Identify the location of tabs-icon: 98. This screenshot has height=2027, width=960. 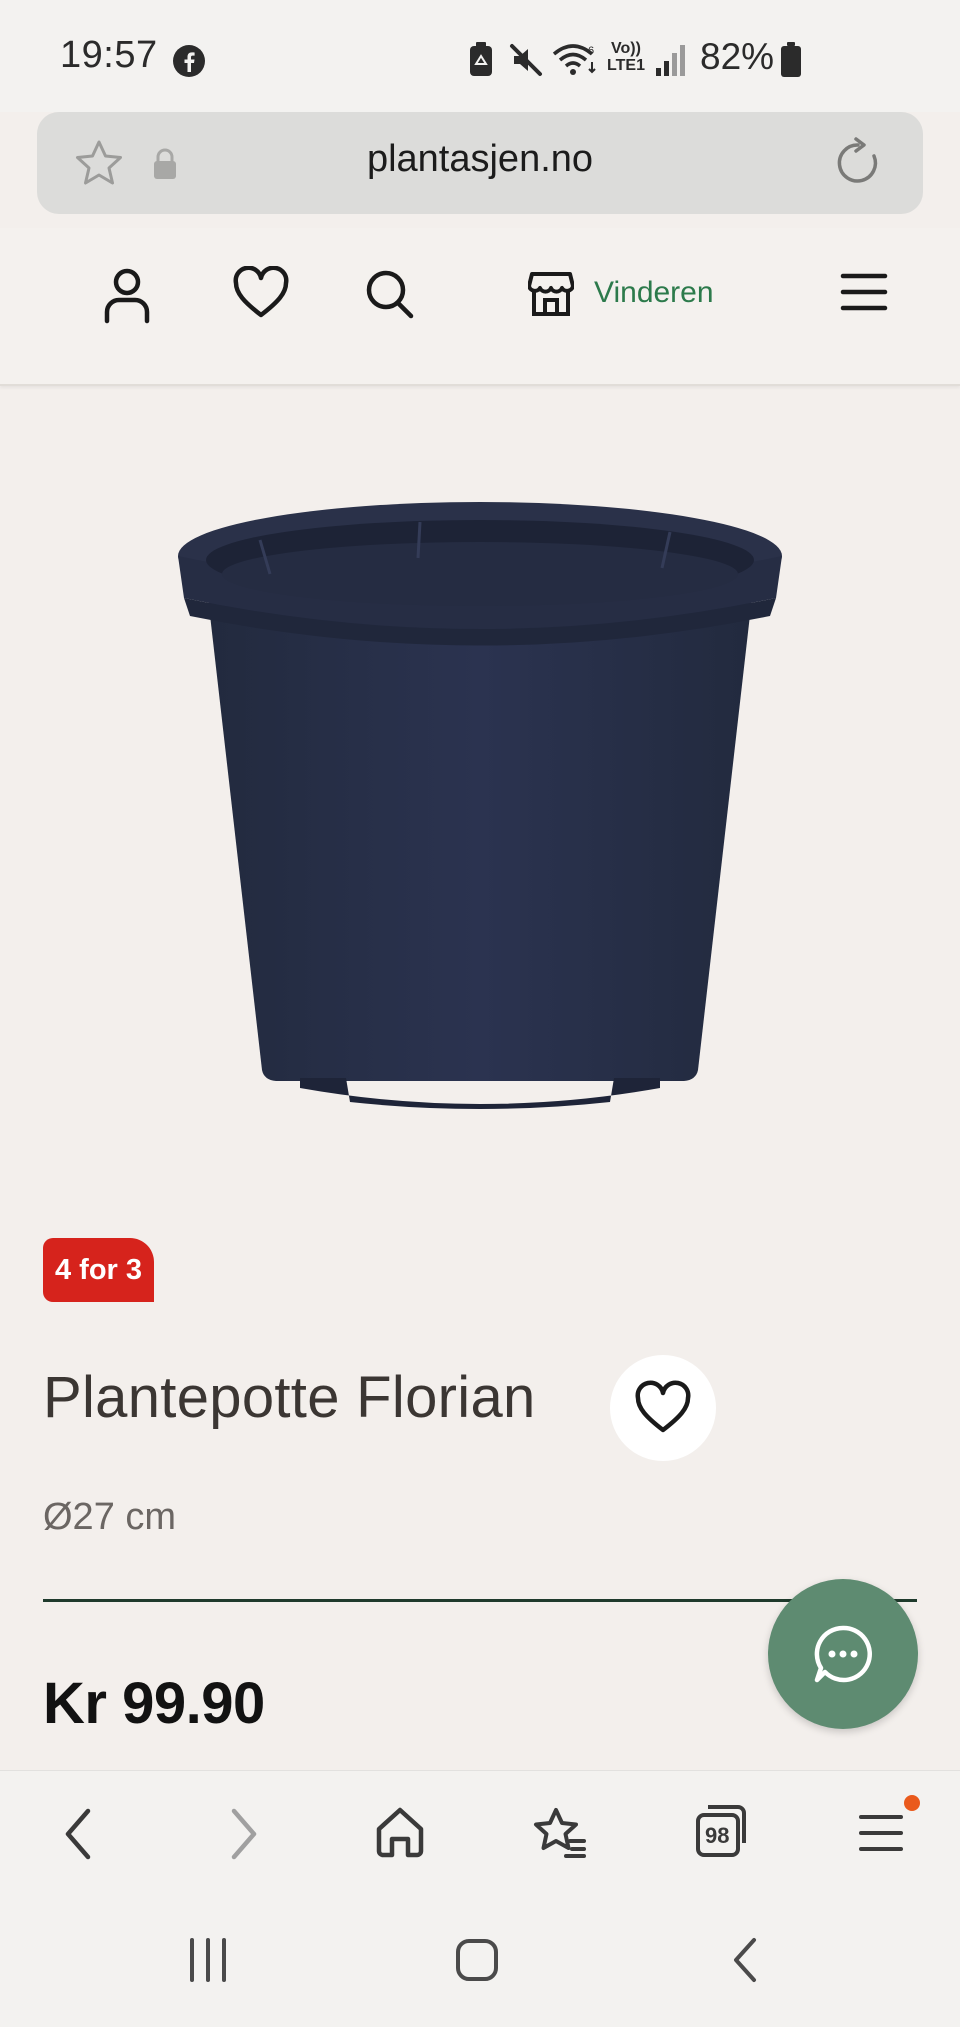
(721, 1831).